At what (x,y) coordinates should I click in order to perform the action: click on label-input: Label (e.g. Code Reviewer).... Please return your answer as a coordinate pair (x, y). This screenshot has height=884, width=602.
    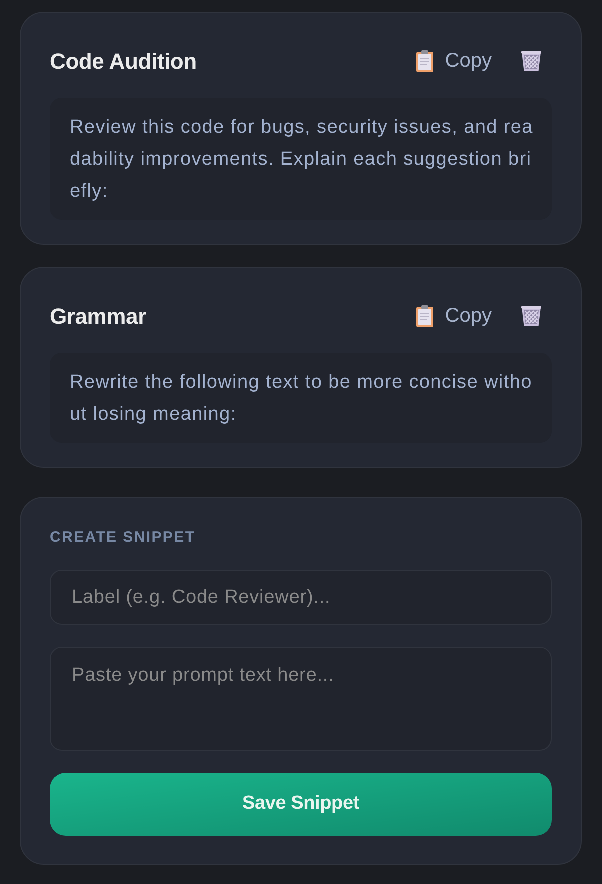
    Looking at the image, I should click on (301, 597).